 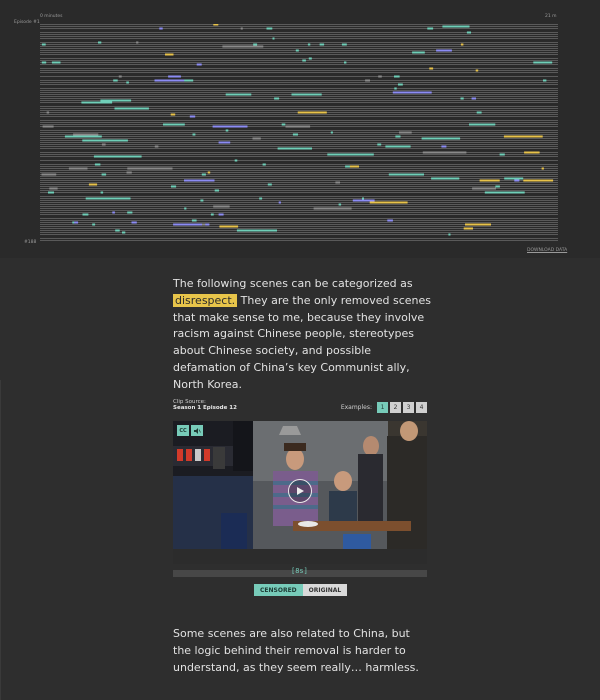 I want to click on censored-toggle-button: CENSORED, so click(x=278, y=590).